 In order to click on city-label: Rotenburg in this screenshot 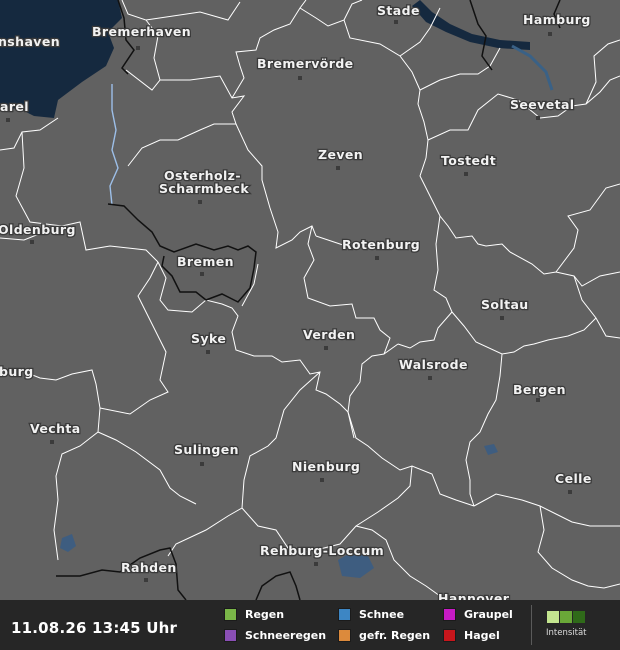, I will do `click(381, 244)`.